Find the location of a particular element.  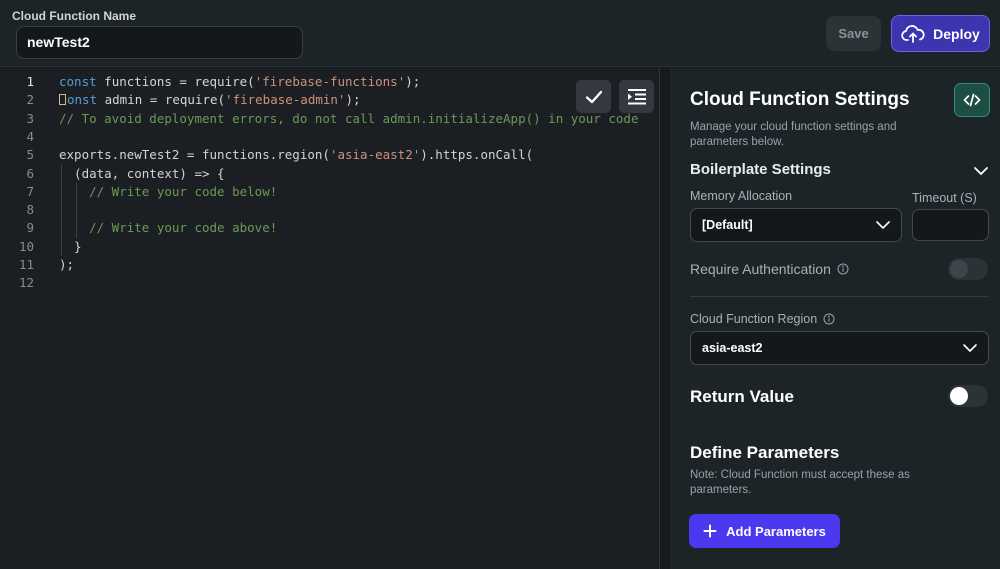

code-token: (data, context) => { is located at coordinates (142, 173).